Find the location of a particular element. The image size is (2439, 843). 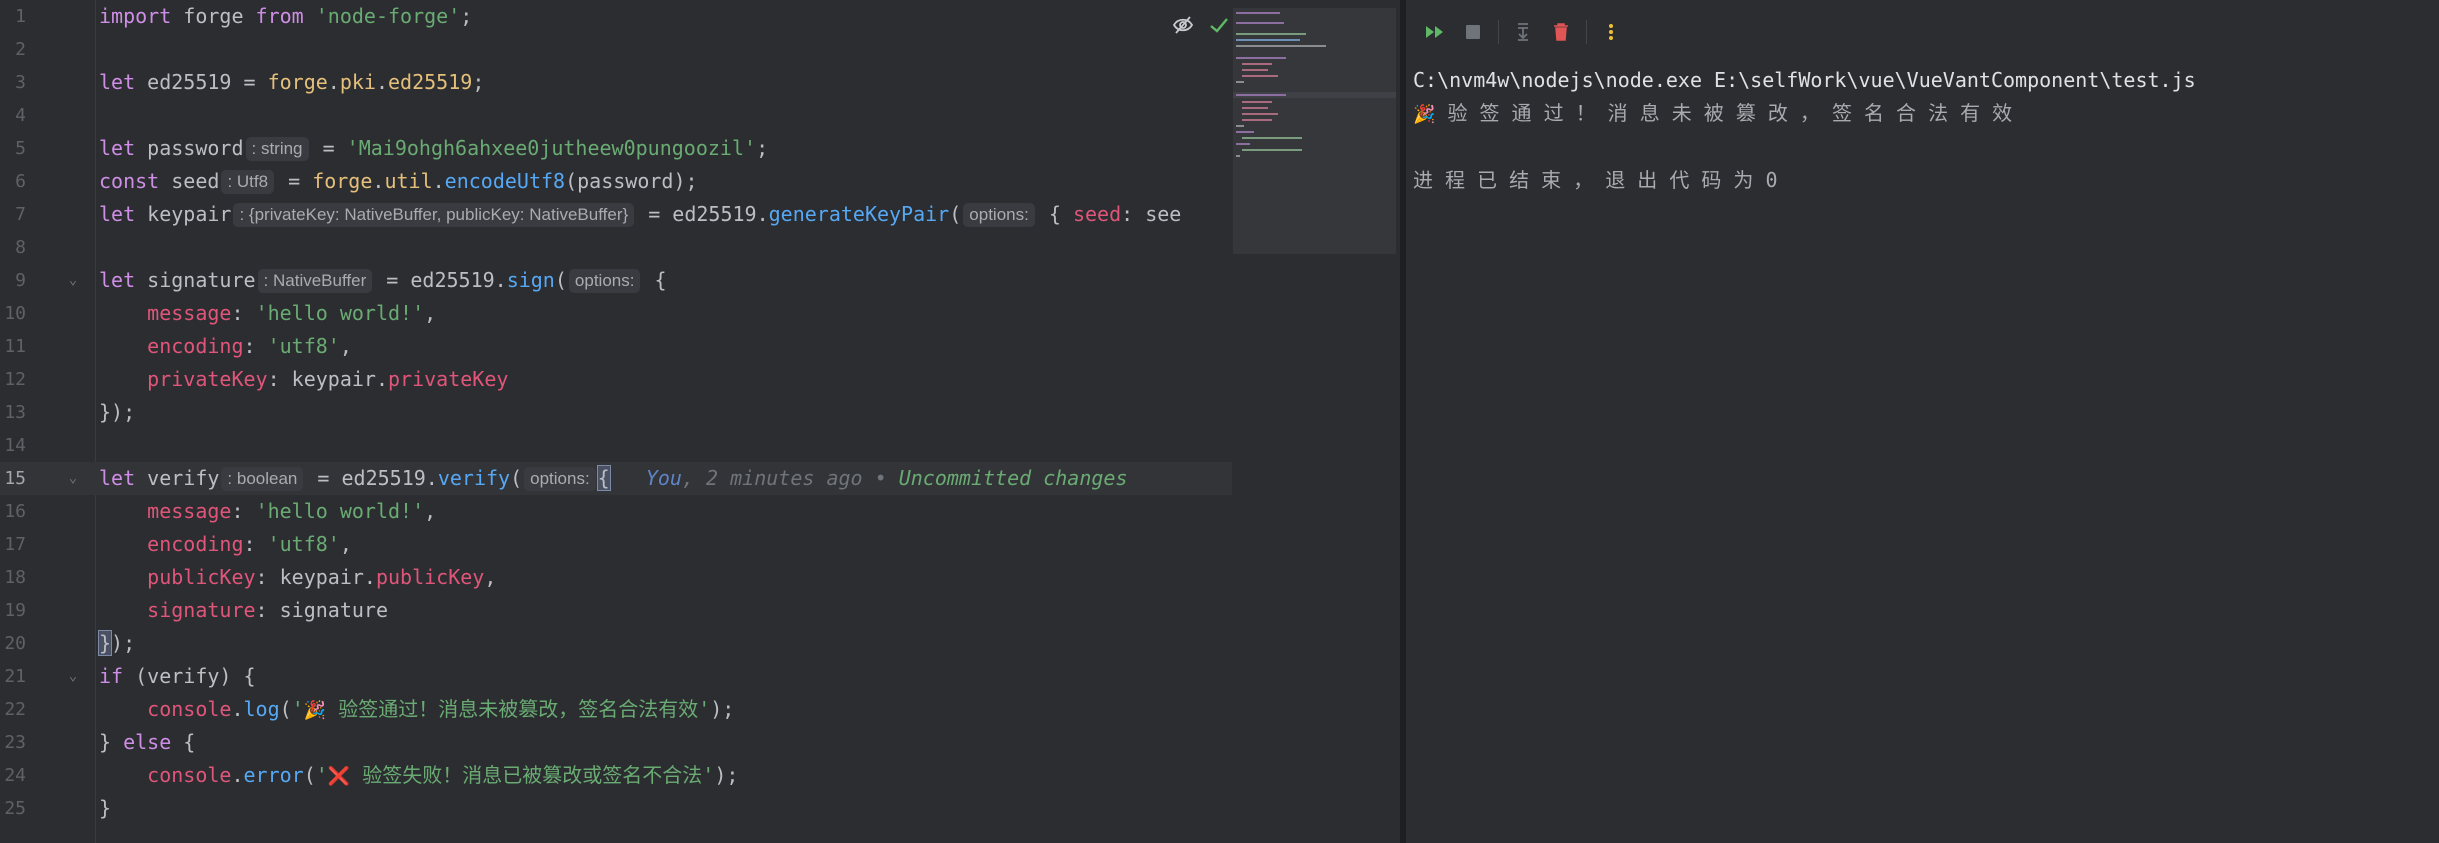

code-line: 11 encoding: 'utf8', is located at coordinates (616, 346).